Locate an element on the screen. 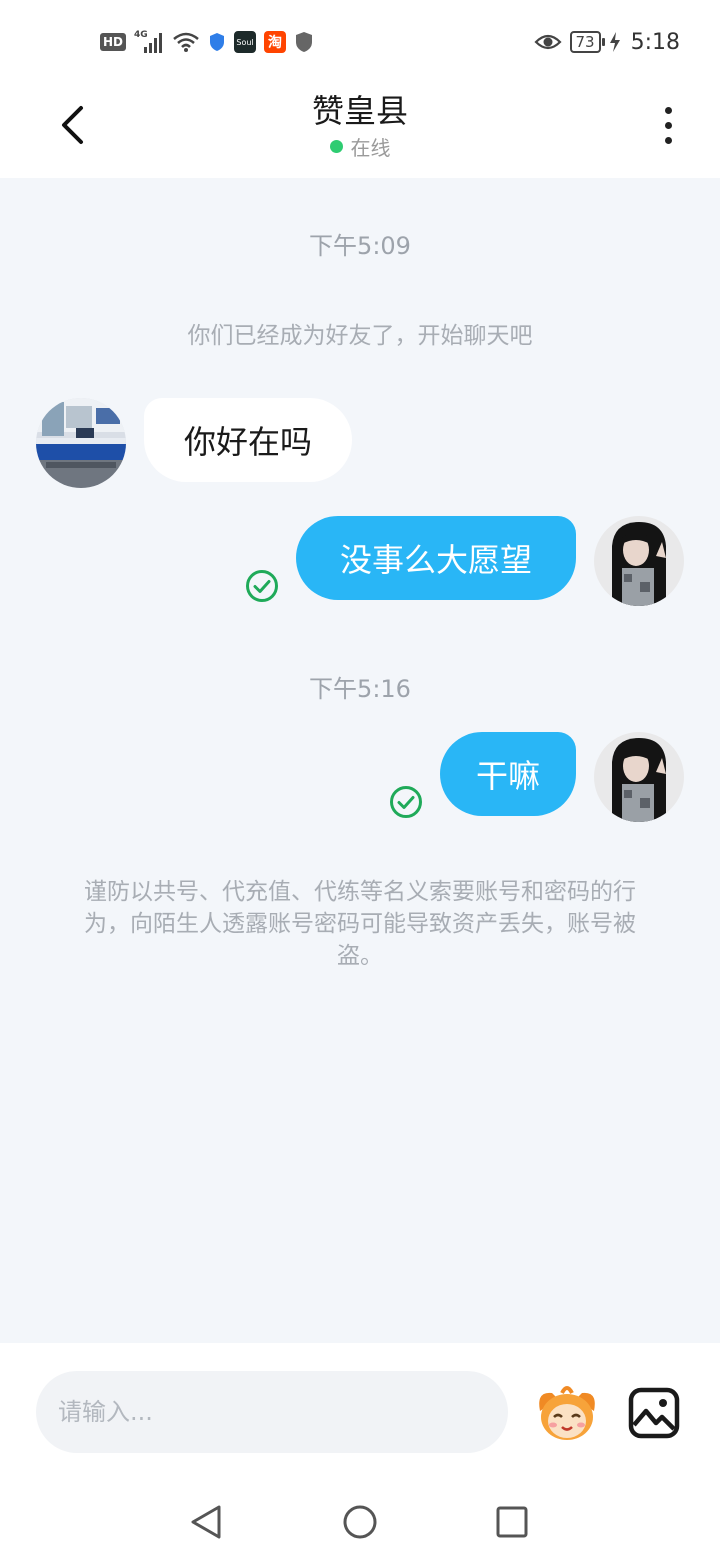  network-type: 4G is located at coordinates (141, 35).